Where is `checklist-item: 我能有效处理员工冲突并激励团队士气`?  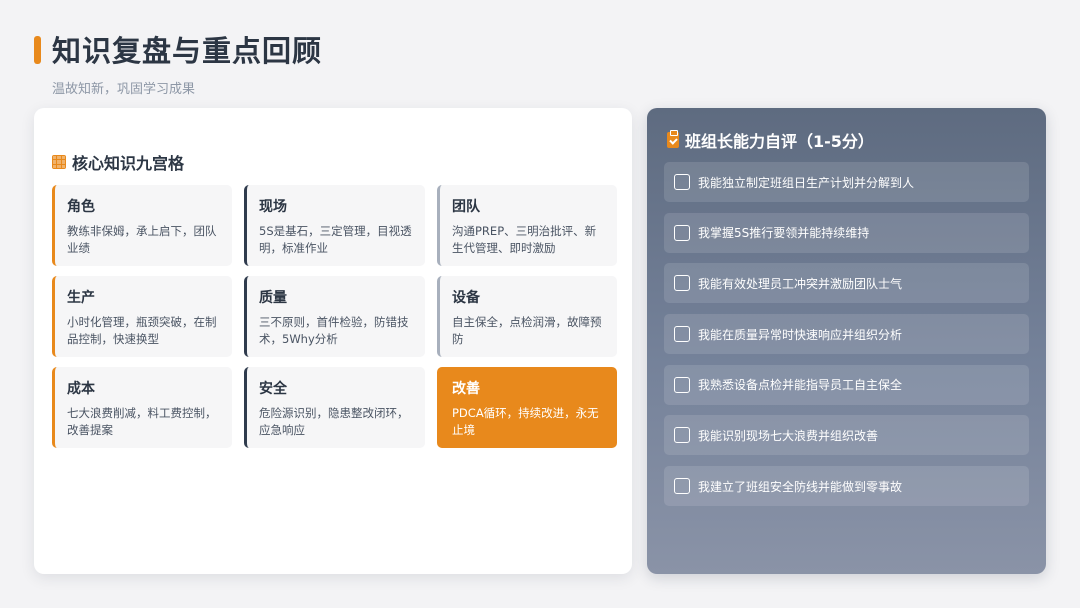
checklist-item: 我能有效处理员工冲突并激励团队士气 is located at coordinates (846, 283).